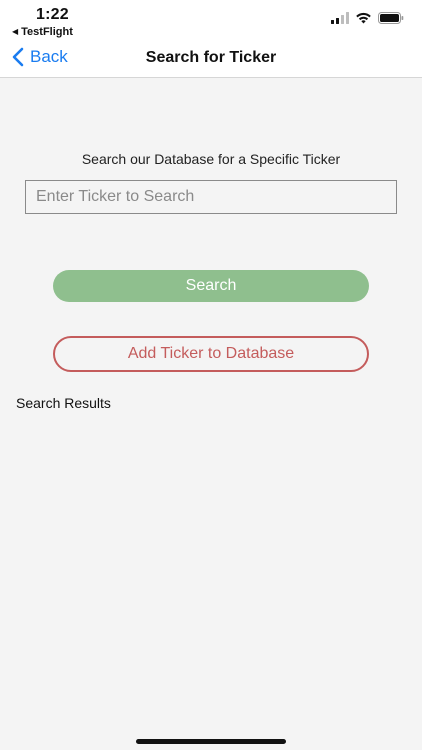 The width and height of the screenshot is (422, 750). Describe the element at coordinates (391, 18) in the screenshot. I see `battery-icon` at that location.